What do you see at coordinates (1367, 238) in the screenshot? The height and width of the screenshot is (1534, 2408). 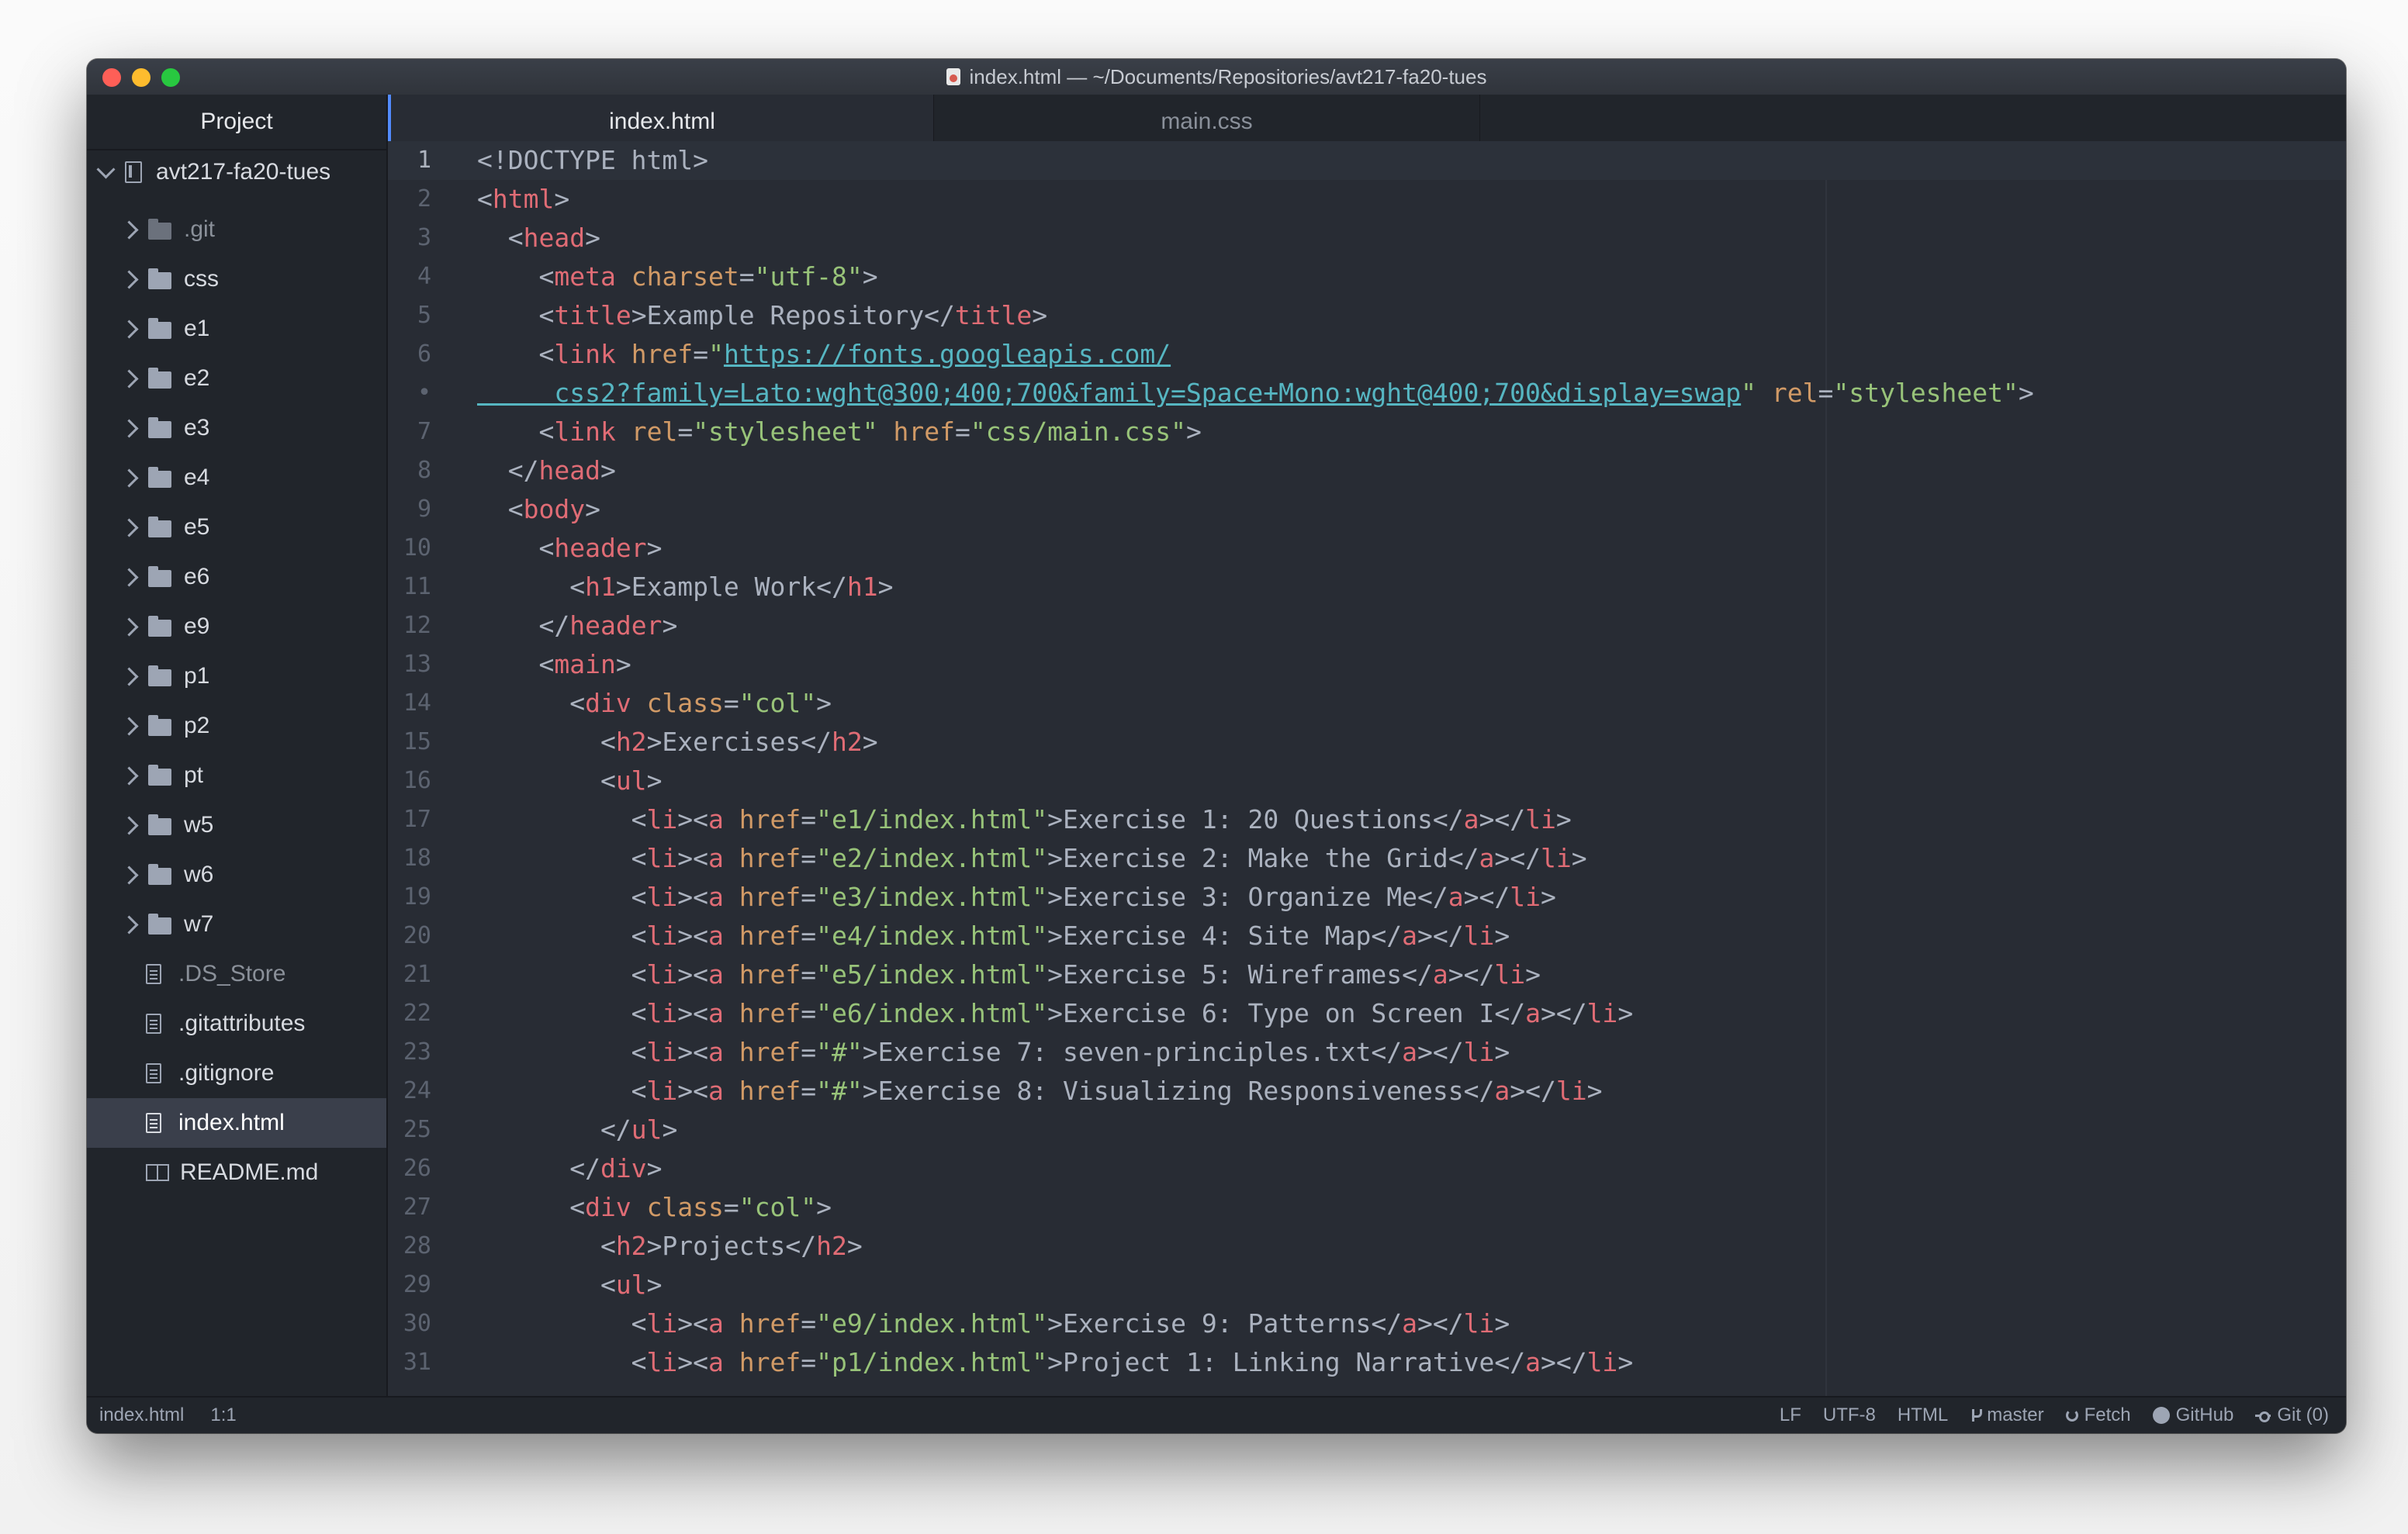 I see `code-line: 3 <head>` at bounding box center [1367, 238].